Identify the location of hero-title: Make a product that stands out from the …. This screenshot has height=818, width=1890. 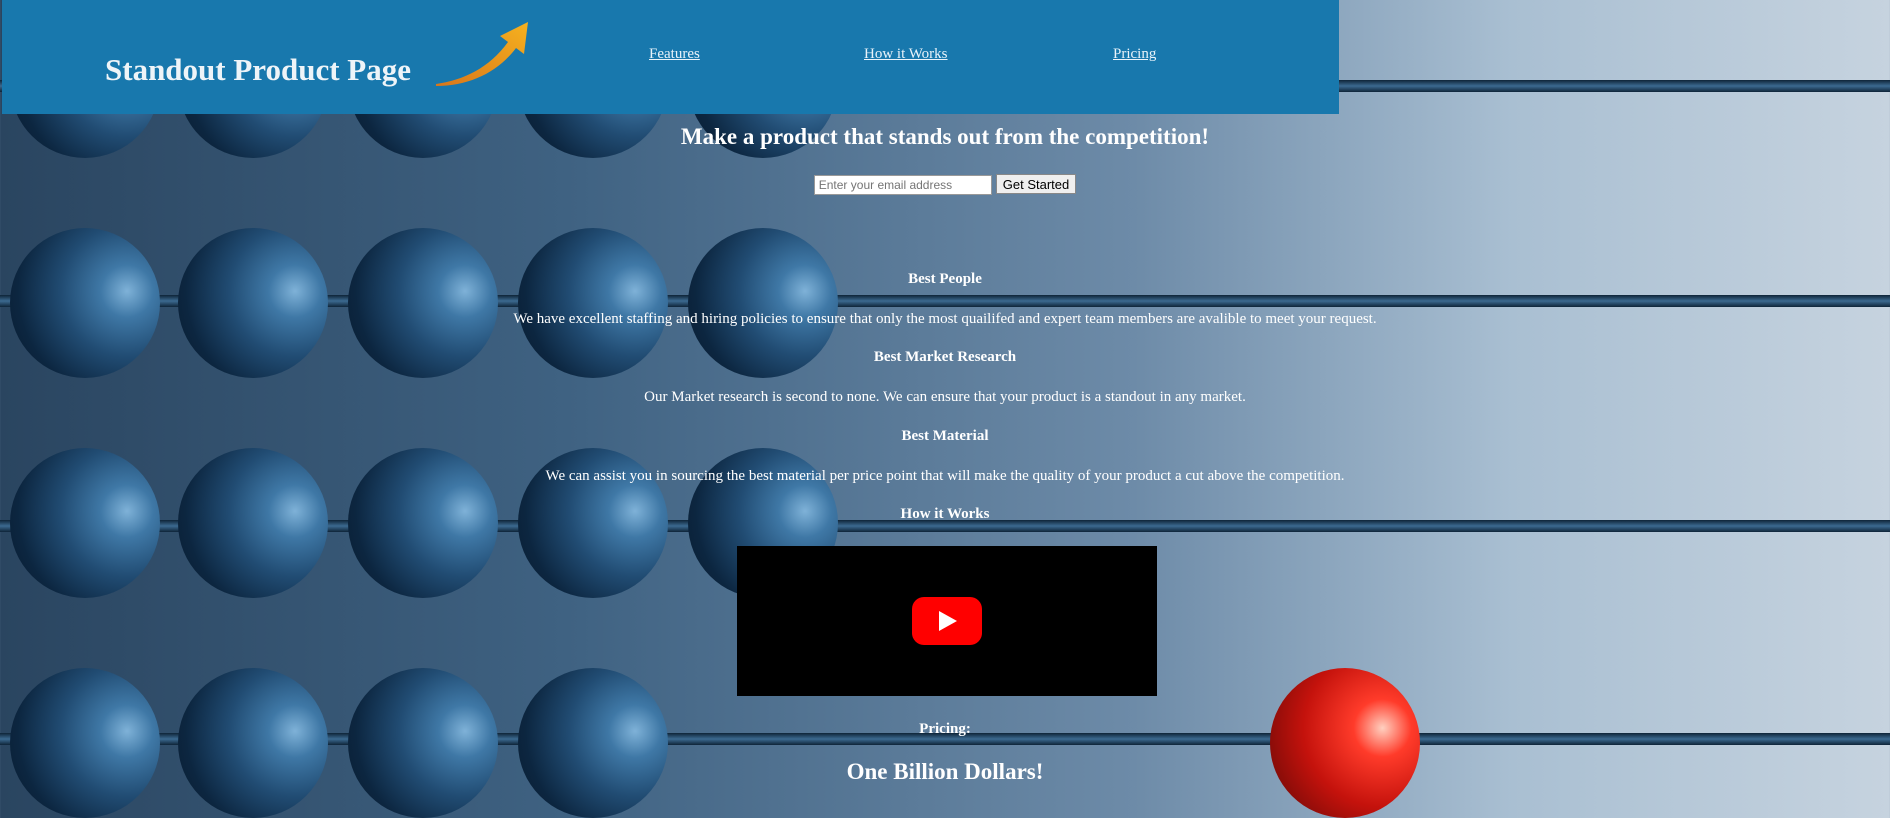
(945, 136).